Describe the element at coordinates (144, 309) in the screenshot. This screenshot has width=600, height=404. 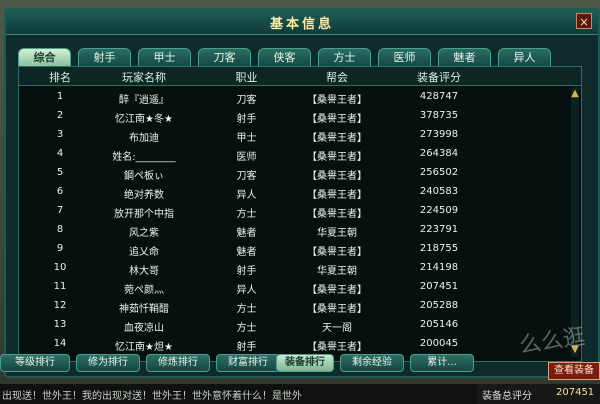
I see `row-name: 神茹忏鞘醋` at that location.